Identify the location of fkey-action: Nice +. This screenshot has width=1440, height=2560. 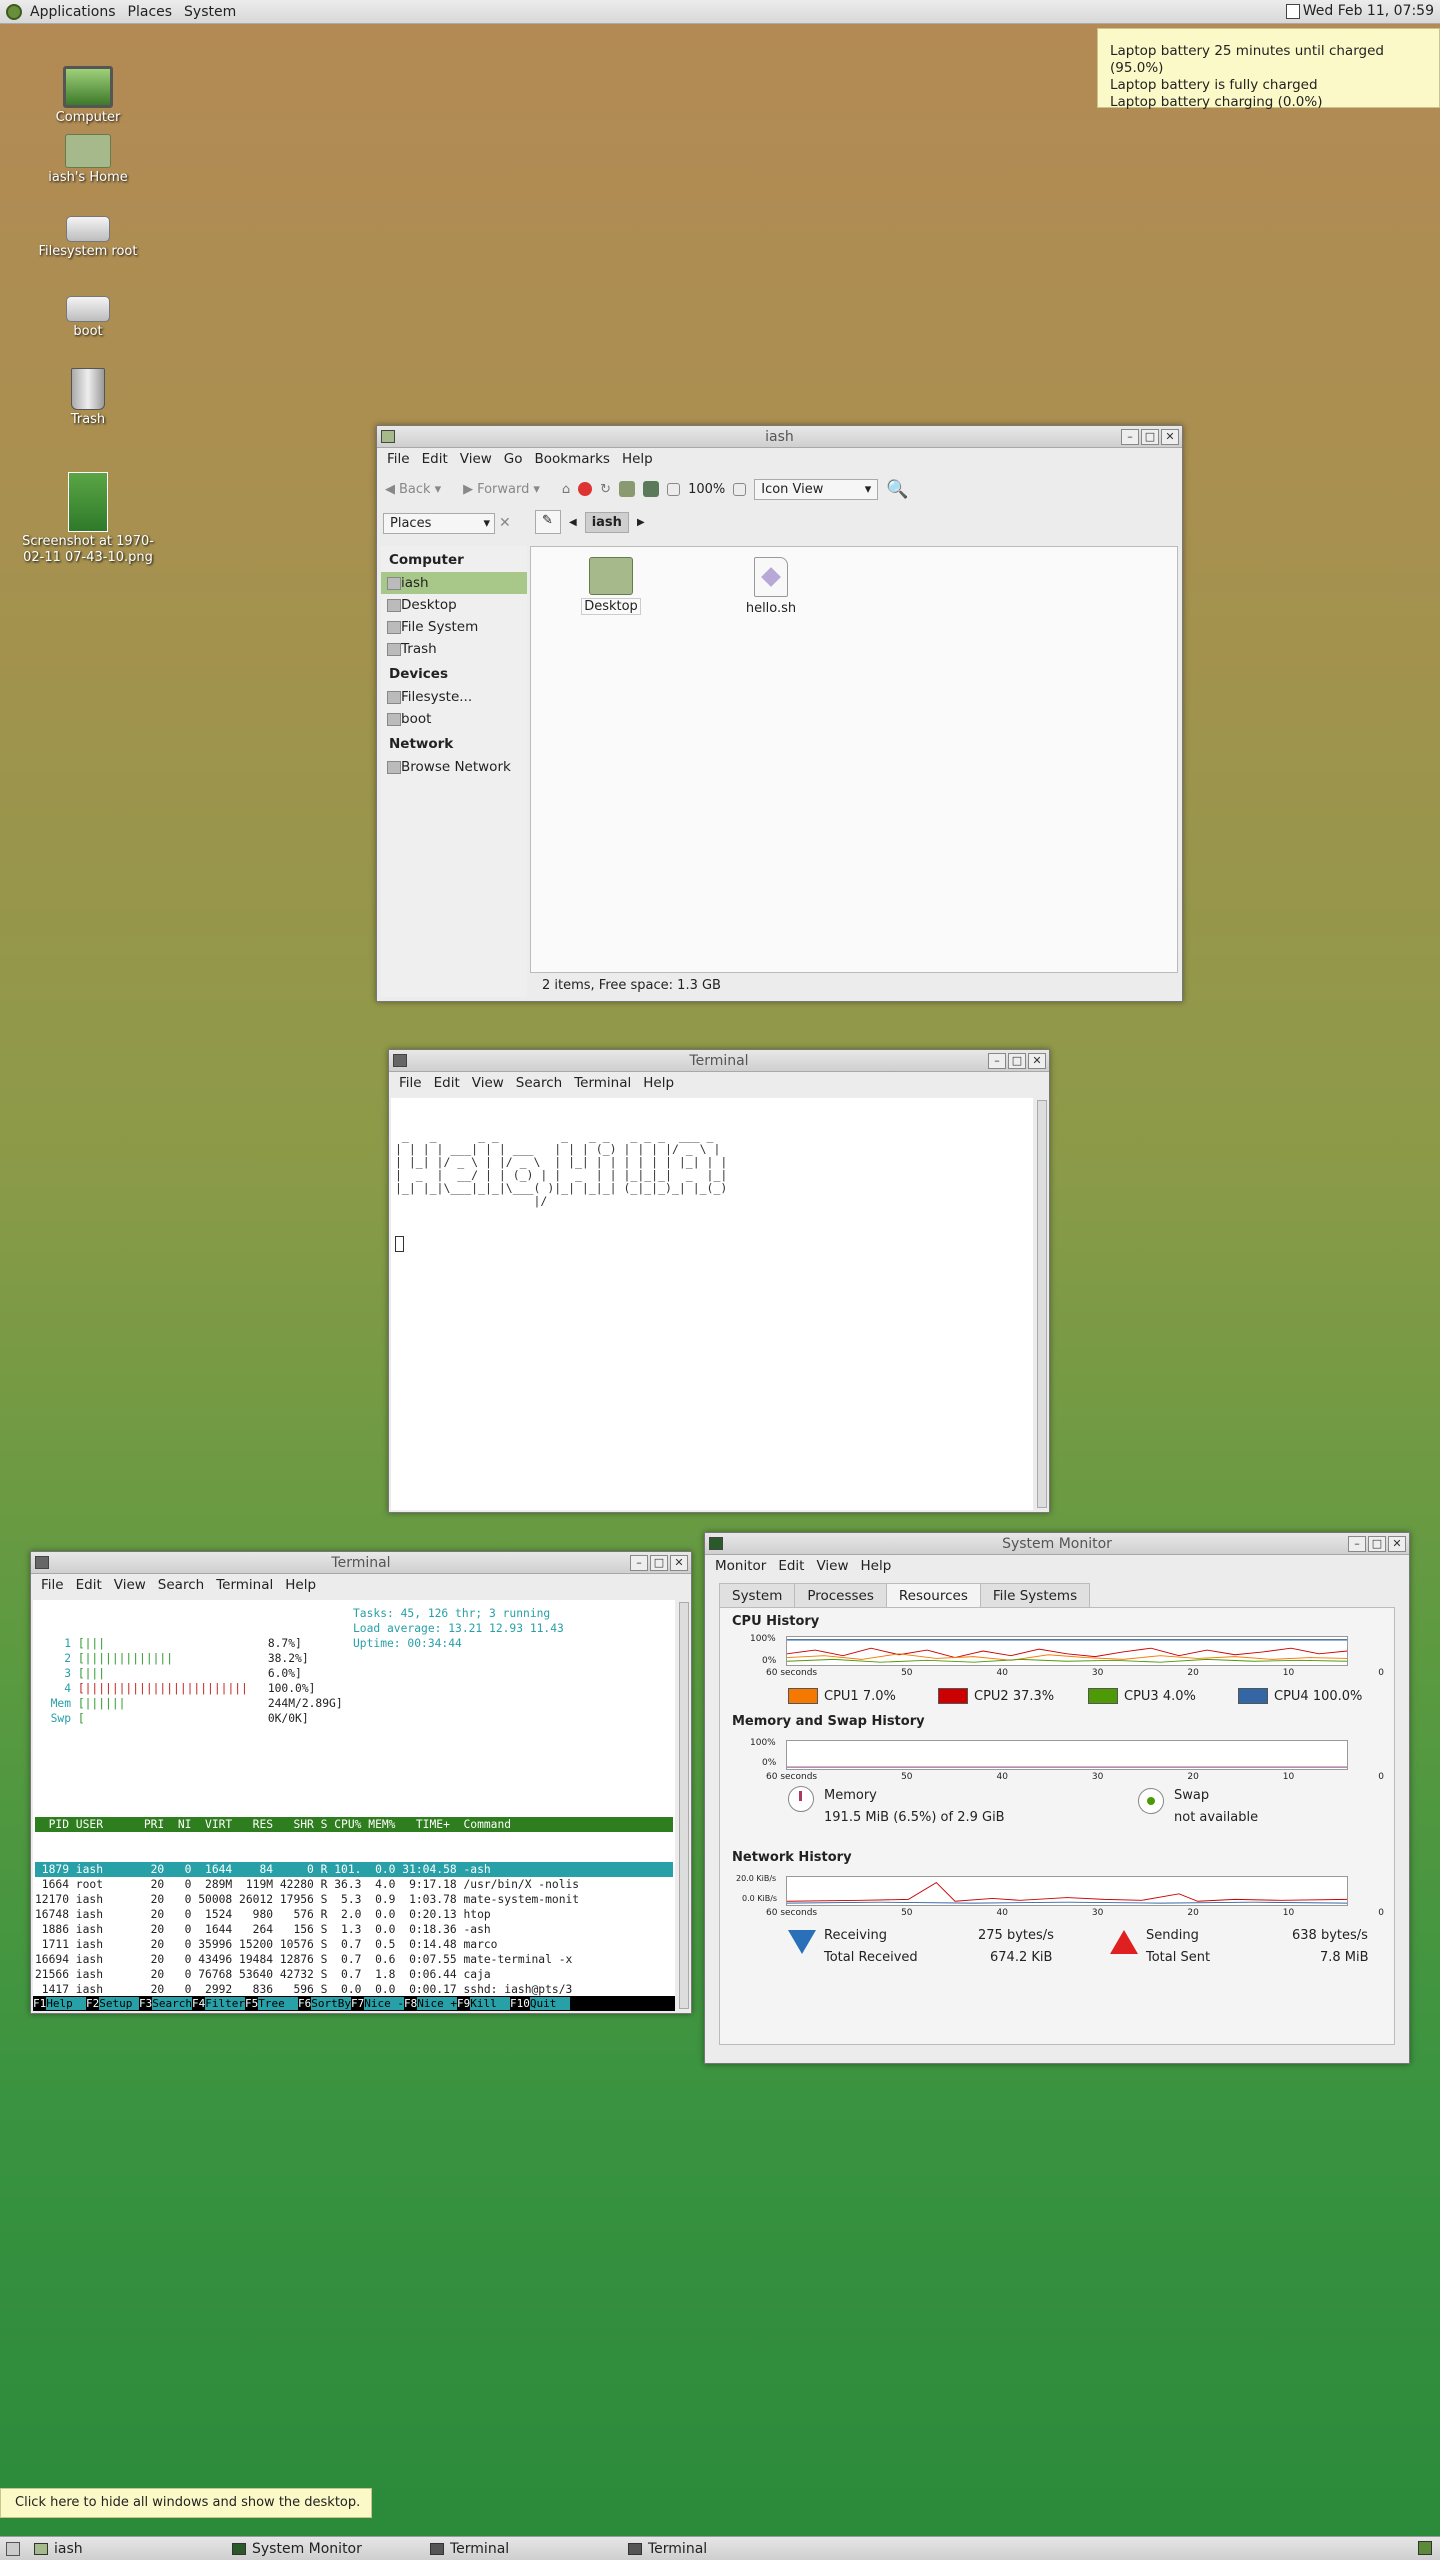
(437, 2003).